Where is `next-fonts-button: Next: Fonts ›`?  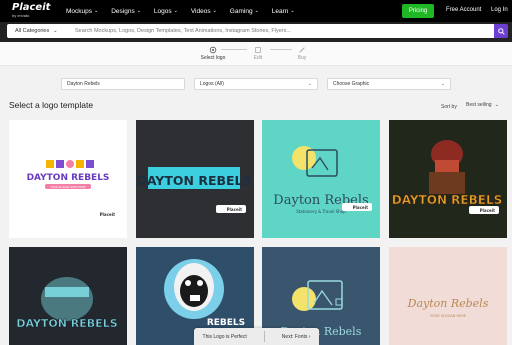 next-fonts-button: Next: Fonts › is located at coordinates (296, 337).